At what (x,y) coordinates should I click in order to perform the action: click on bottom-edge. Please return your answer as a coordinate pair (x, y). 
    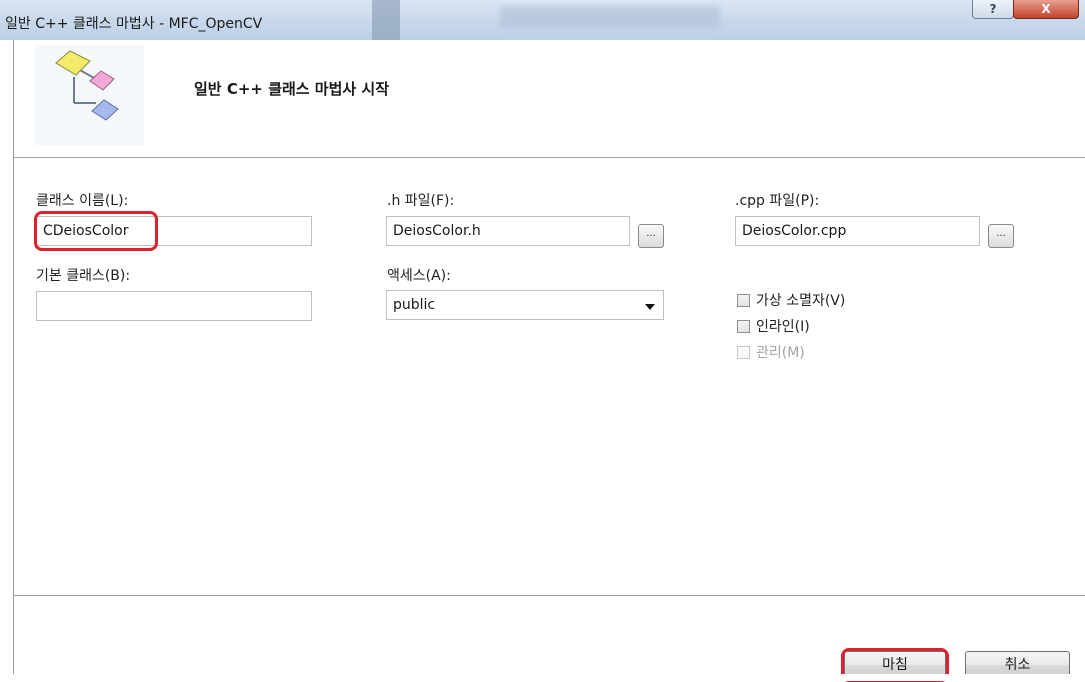
    Looking at the image, I should click on (542, 677).